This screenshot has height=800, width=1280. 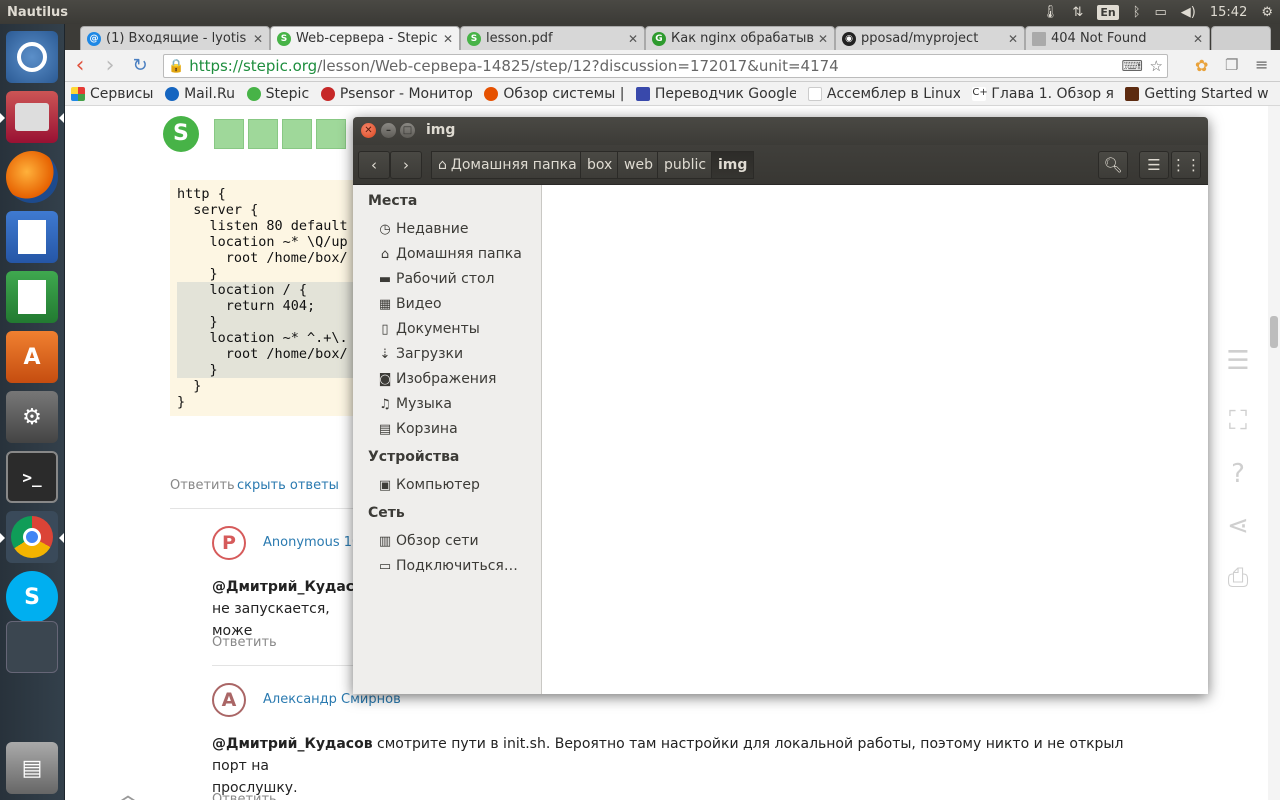 I want to click on libreoffice-writer-icon, so click(x=32, y=237).